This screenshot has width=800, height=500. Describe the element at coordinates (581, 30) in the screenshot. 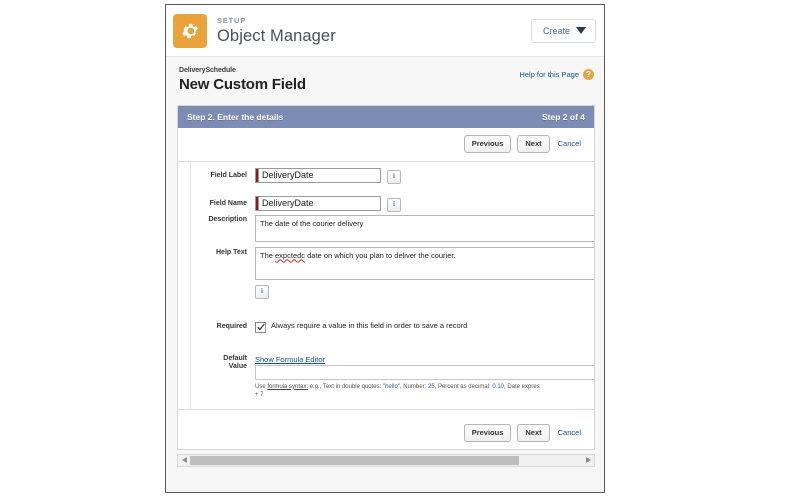

I see `chevron-down-icon` at that location.